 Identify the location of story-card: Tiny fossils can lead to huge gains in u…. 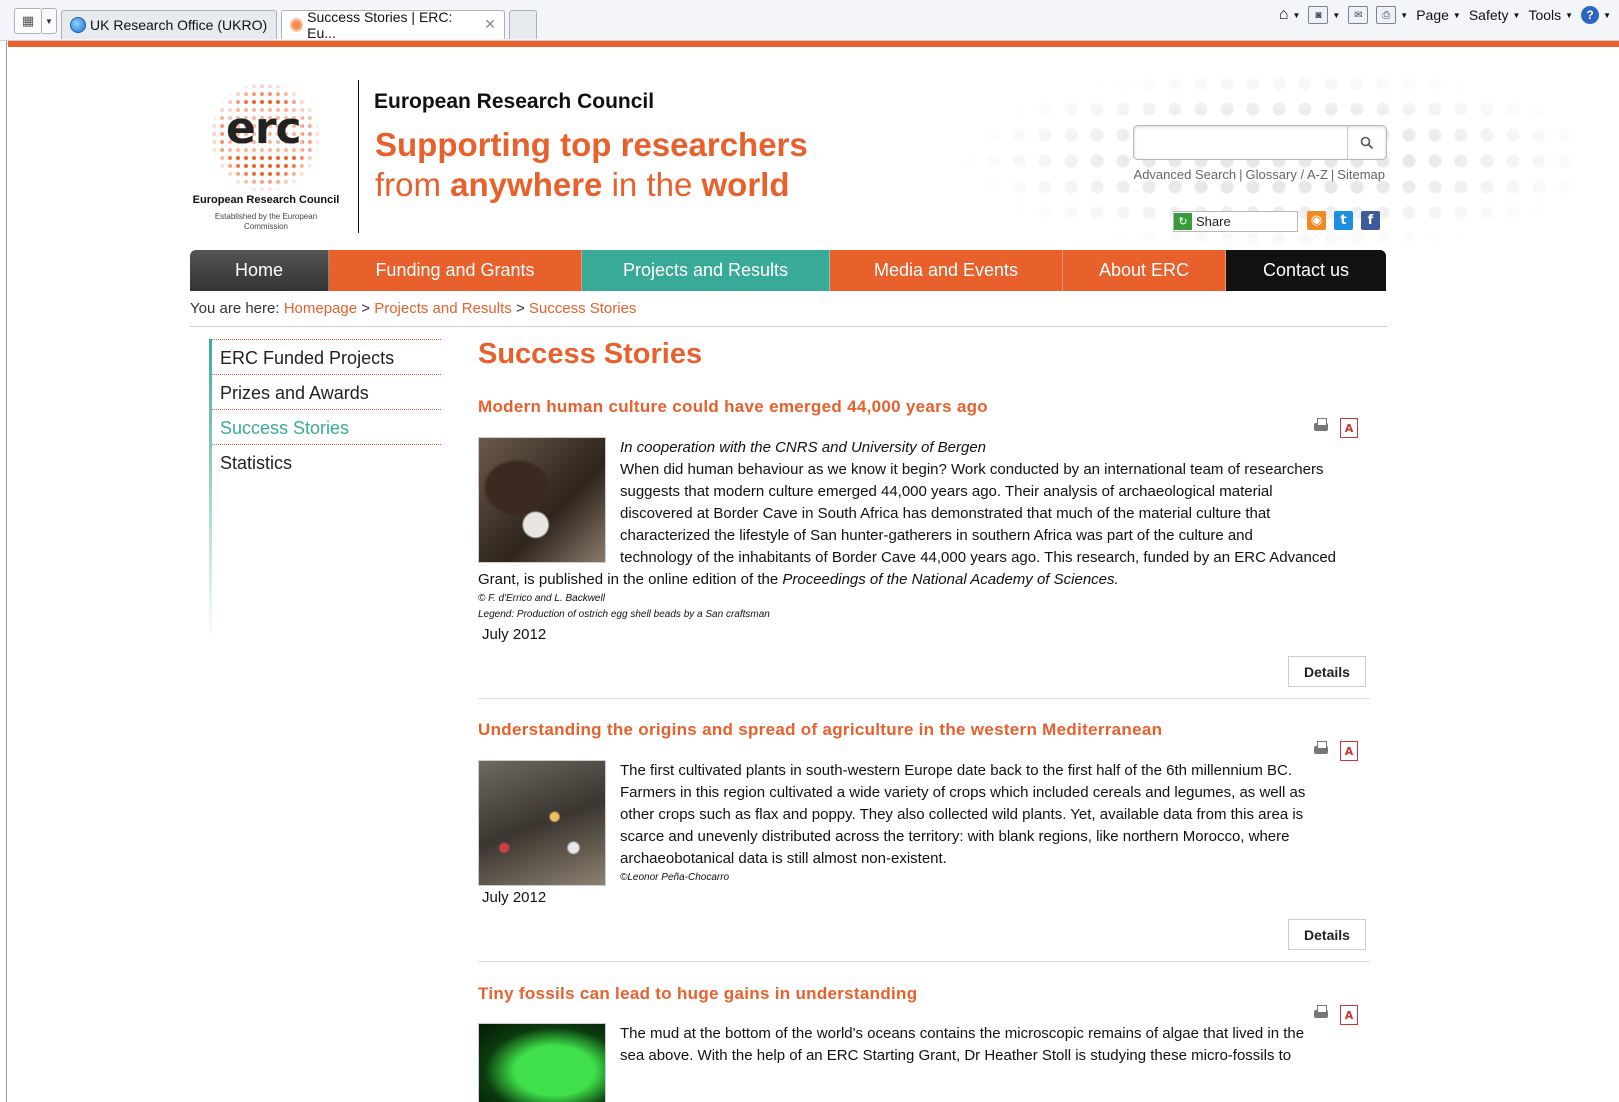
(923, 1043).